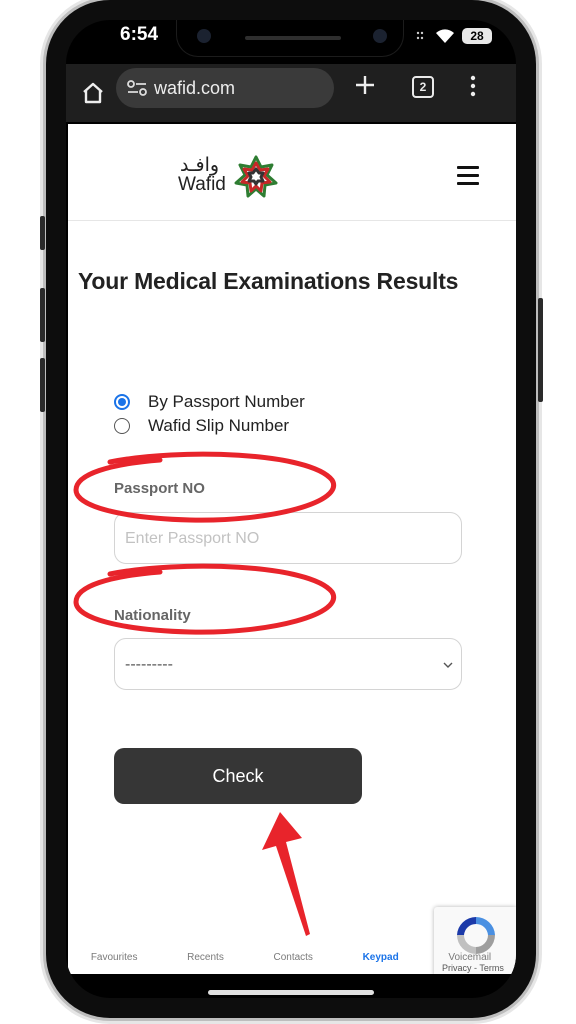 This screenshot has width=576, height=1024. What do you see at coordinates (291, 992) in the screenshot?
I see `home-indicator` at bounding box center [291, 992].